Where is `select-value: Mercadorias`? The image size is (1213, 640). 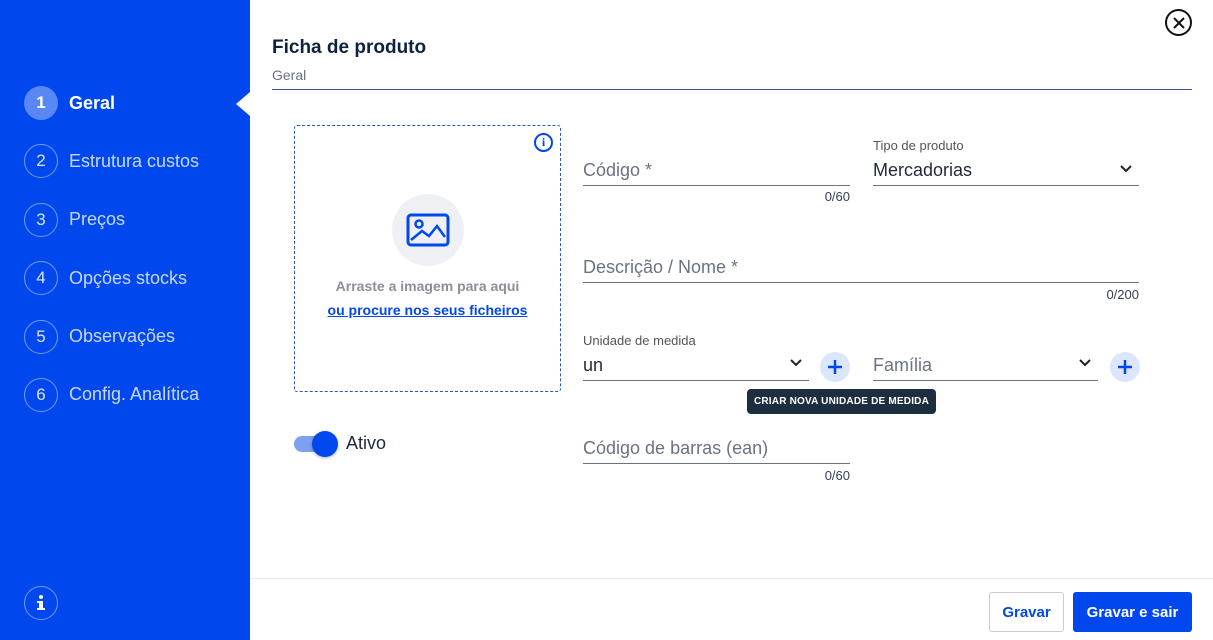
select-value: Mercadorias is located at coordinates (923, 170).